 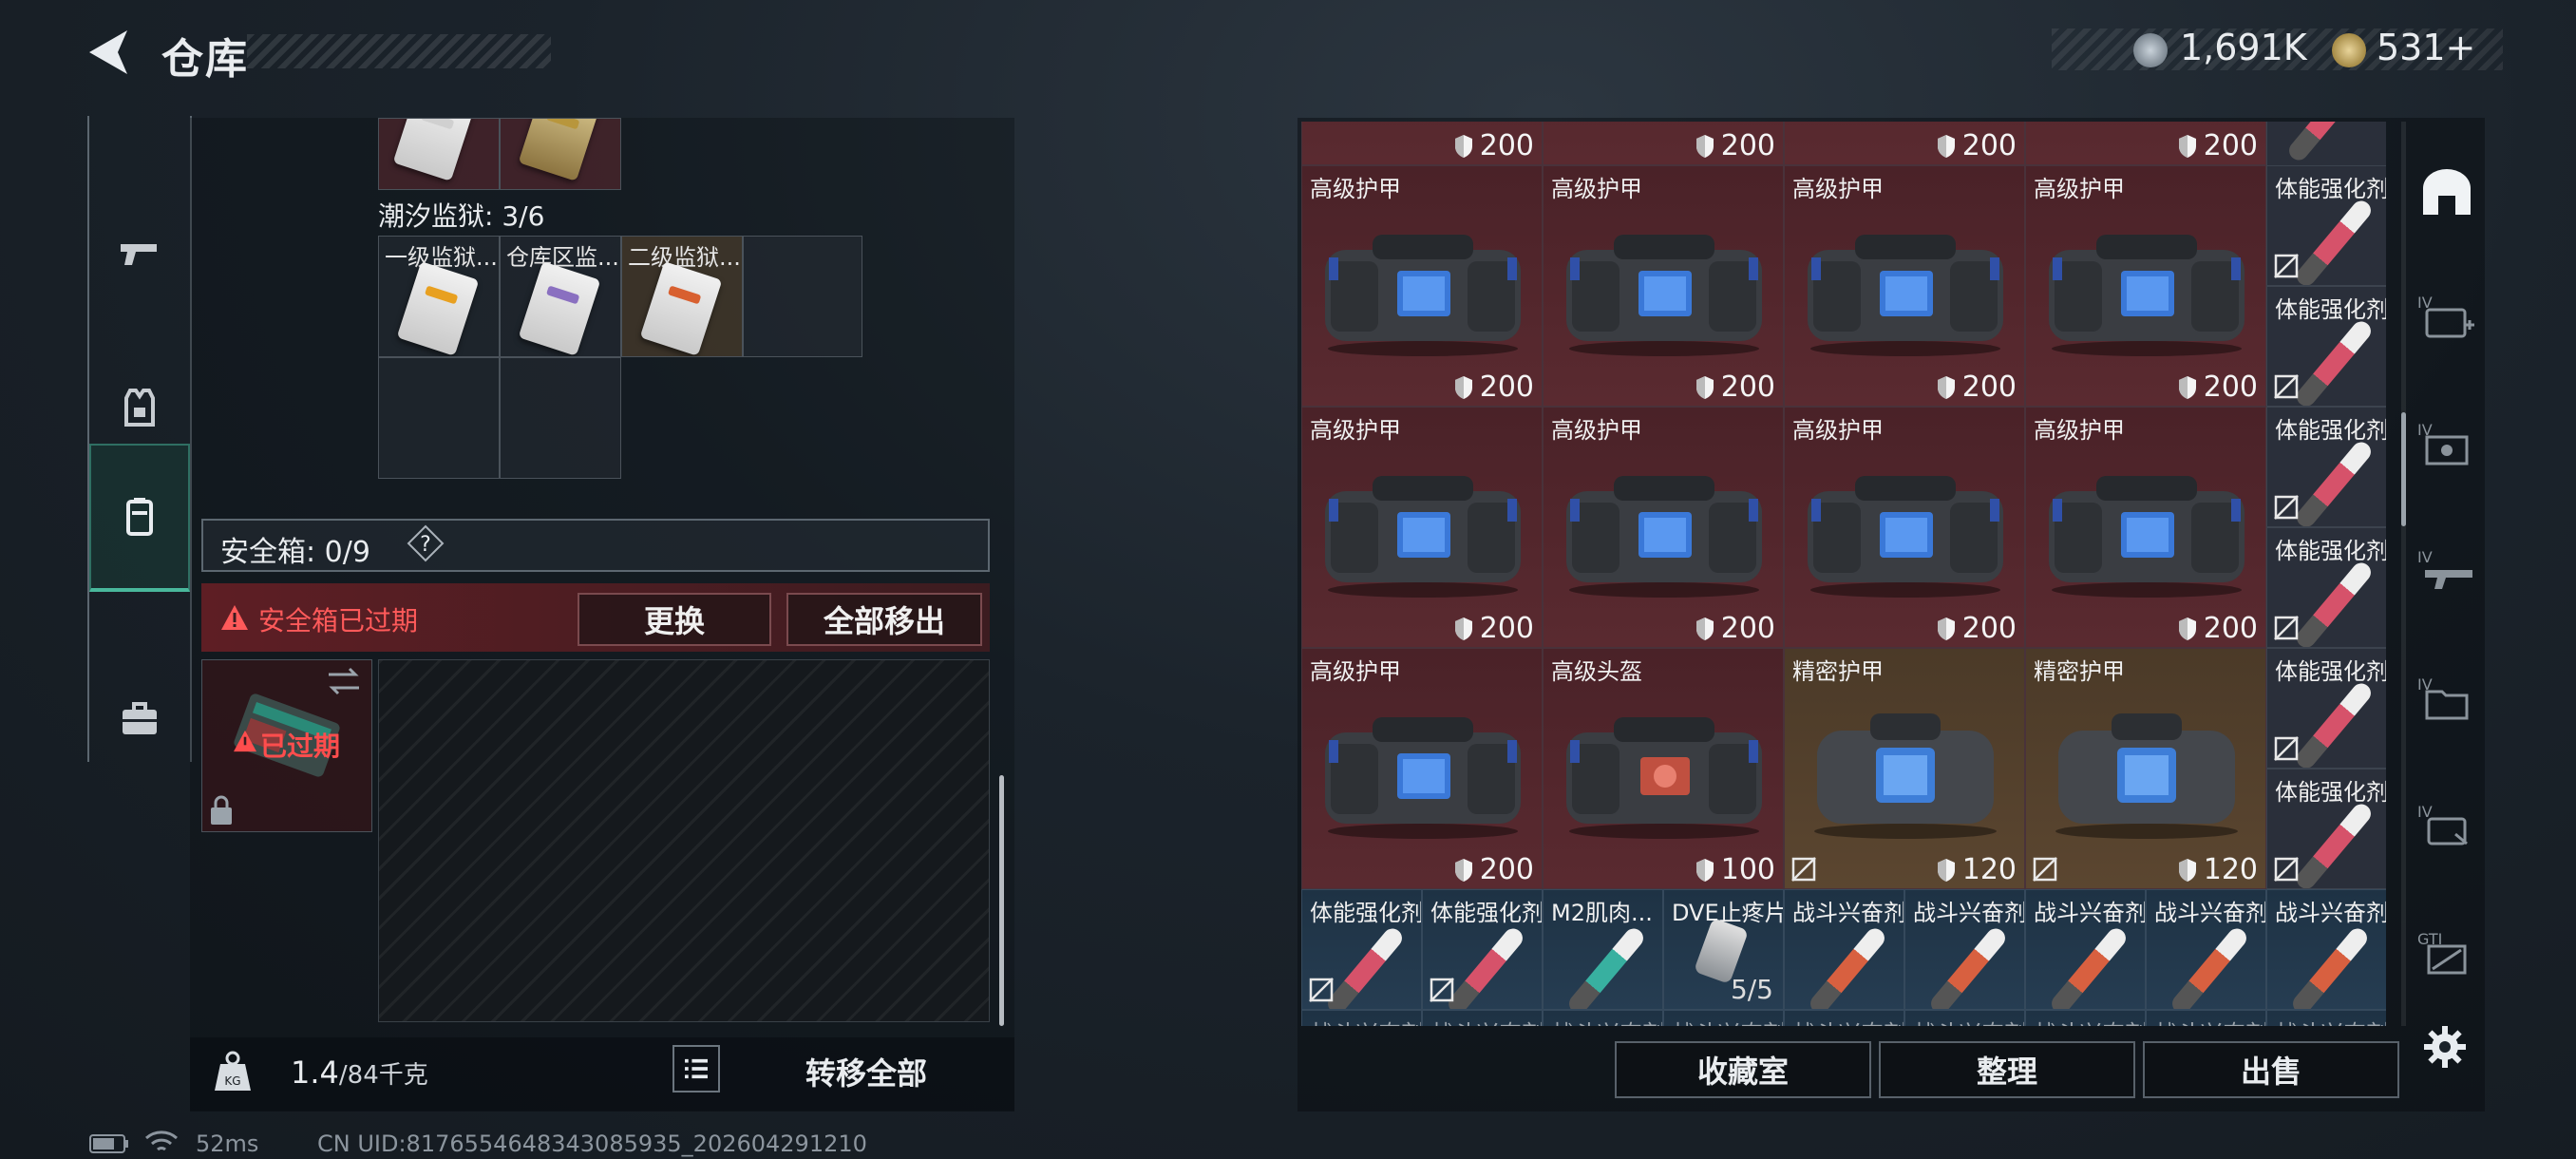 I want to click on stim-item, so click(x=2326, y=144).